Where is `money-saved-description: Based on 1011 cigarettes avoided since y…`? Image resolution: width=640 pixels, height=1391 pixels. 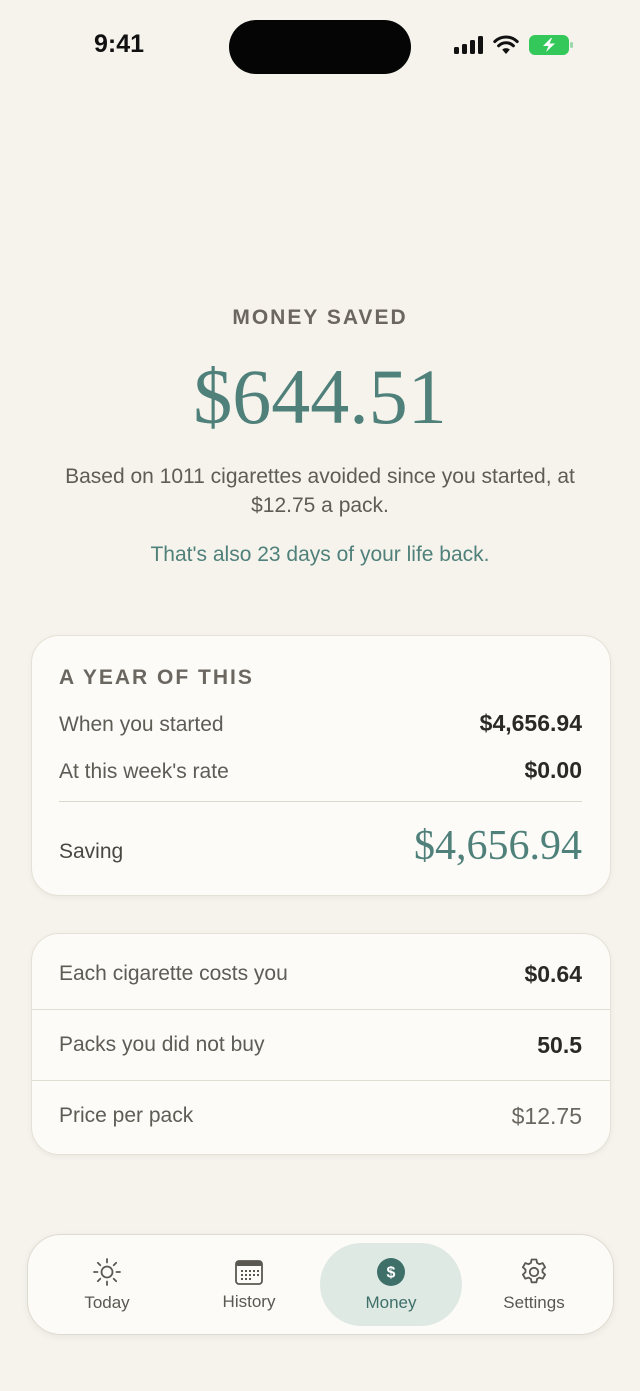 money-saved-description: Based on 1011 cigarettes avoided since y… is located at coordinates (320, 491).